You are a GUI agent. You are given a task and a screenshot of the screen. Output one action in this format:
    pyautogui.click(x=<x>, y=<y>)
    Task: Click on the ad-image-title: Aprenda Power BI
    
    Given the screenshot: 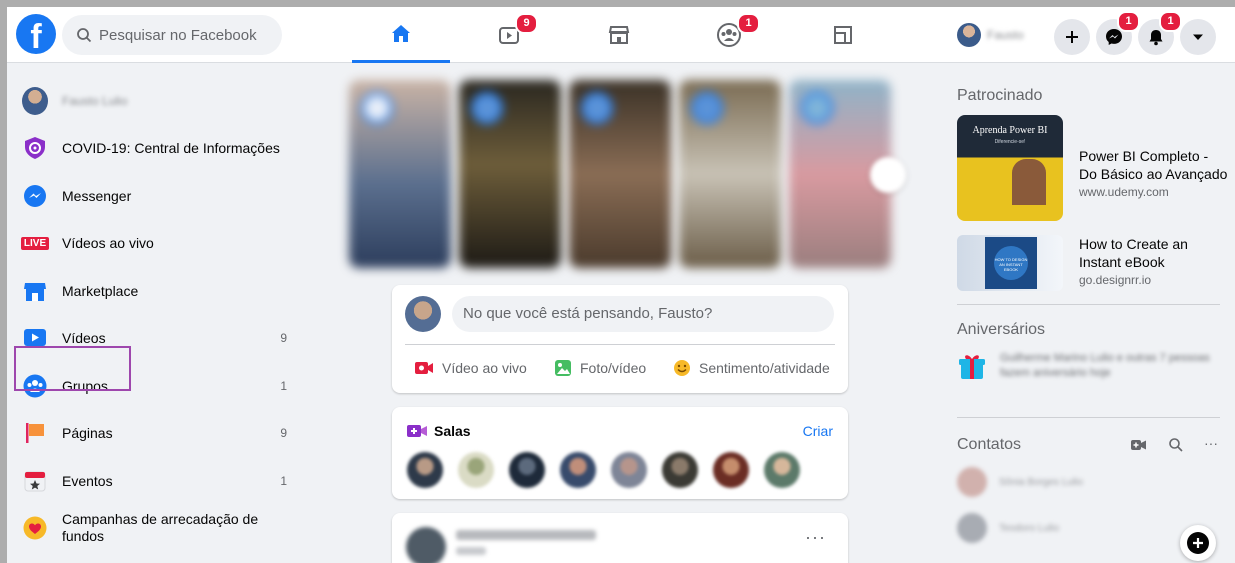 What is the action you would take?
    pyautogui.click(x=1010, y=130)
    